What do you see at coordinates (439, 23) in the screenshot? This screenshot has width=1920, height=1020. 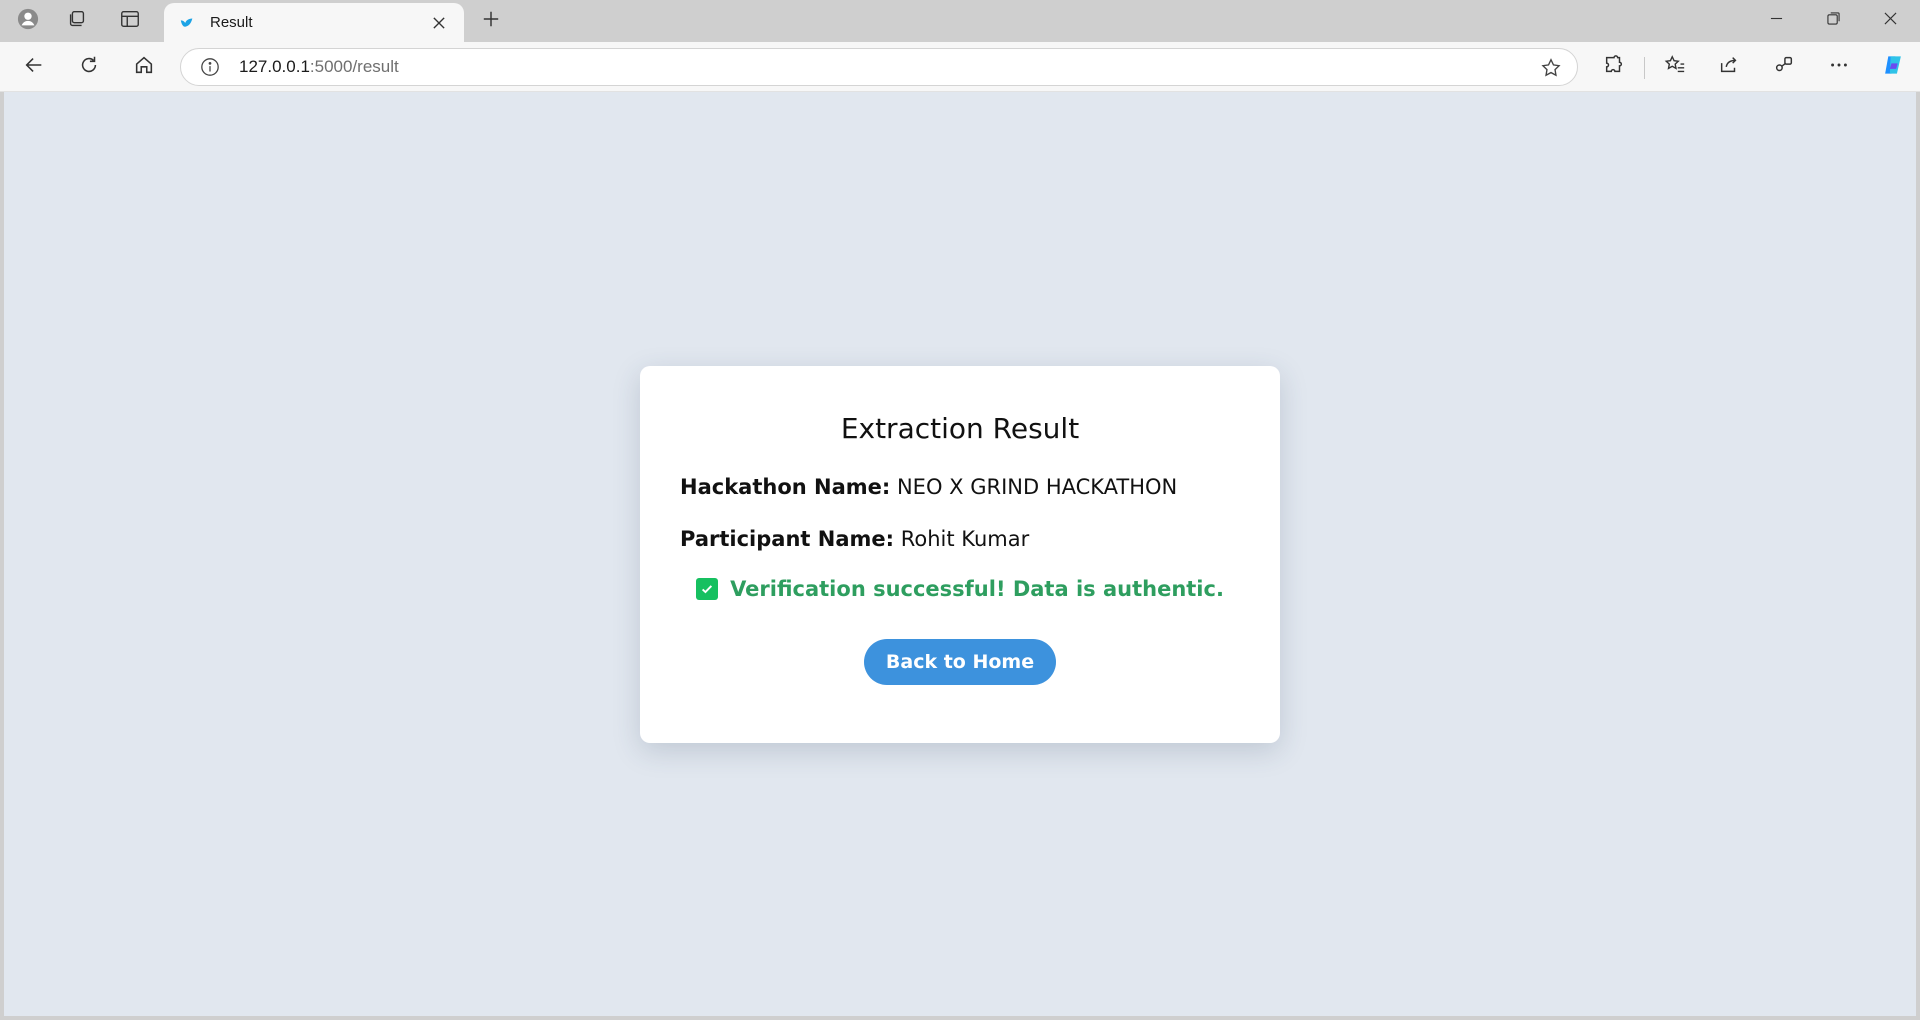 I see `tab-close-icon` at bounding box center [439, 23].